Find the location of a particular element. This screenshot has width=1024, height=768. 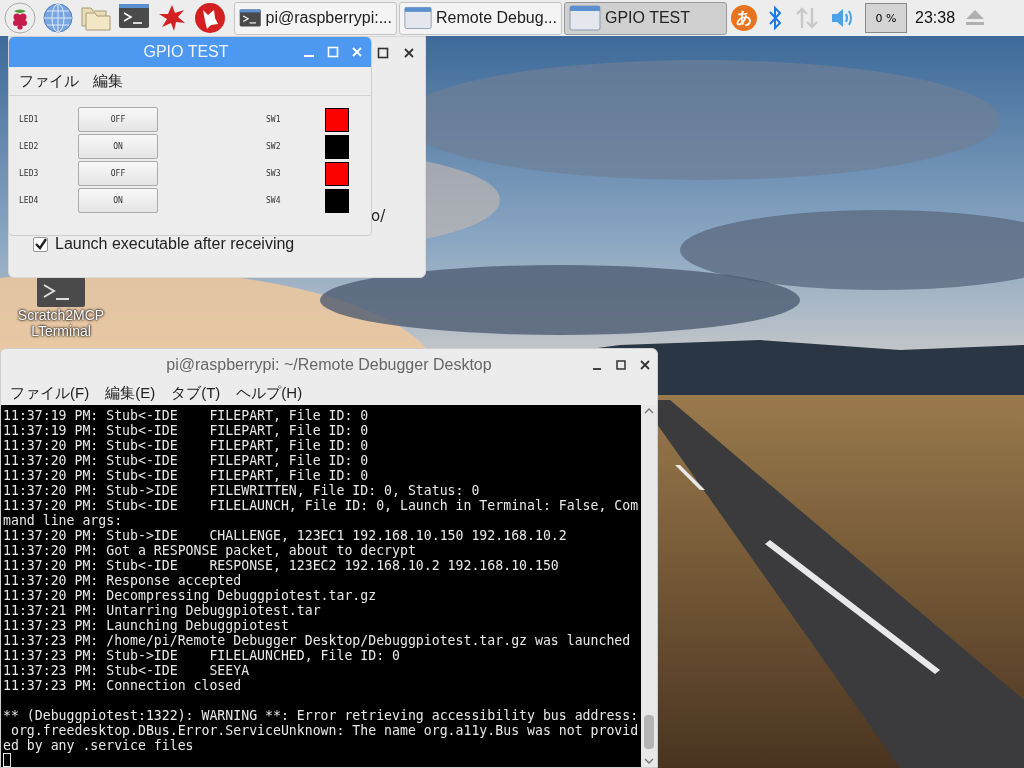

checkmark-icon is located at coordinates (40, 244).